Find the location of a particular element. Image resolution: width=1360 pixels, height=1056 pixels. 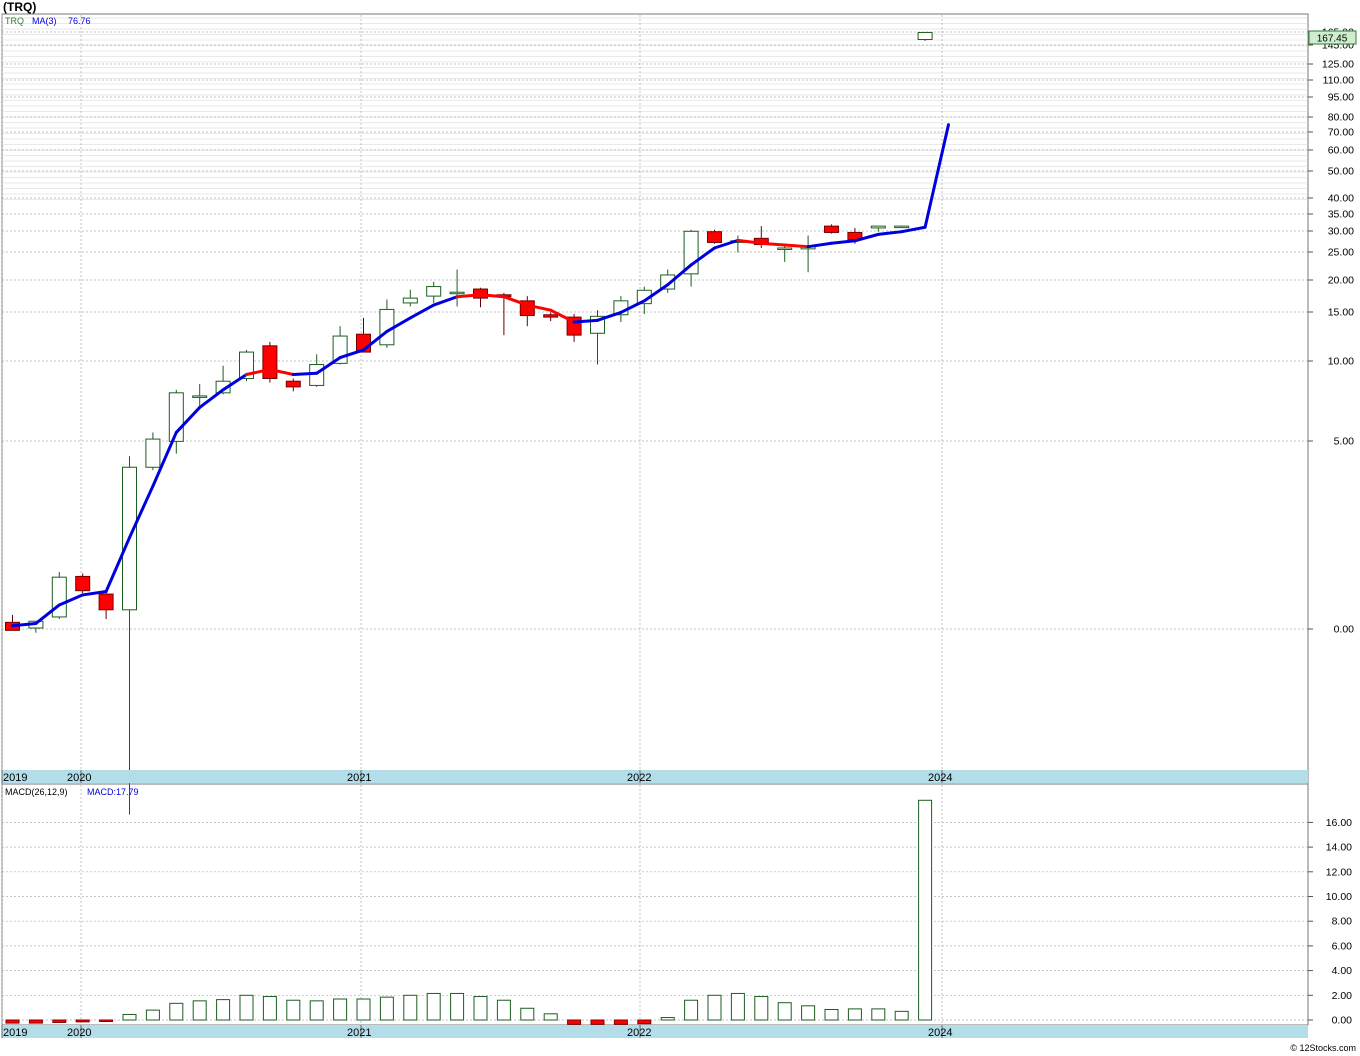

price-tick-label: 10.00 is located at coordinates (1341, 362).